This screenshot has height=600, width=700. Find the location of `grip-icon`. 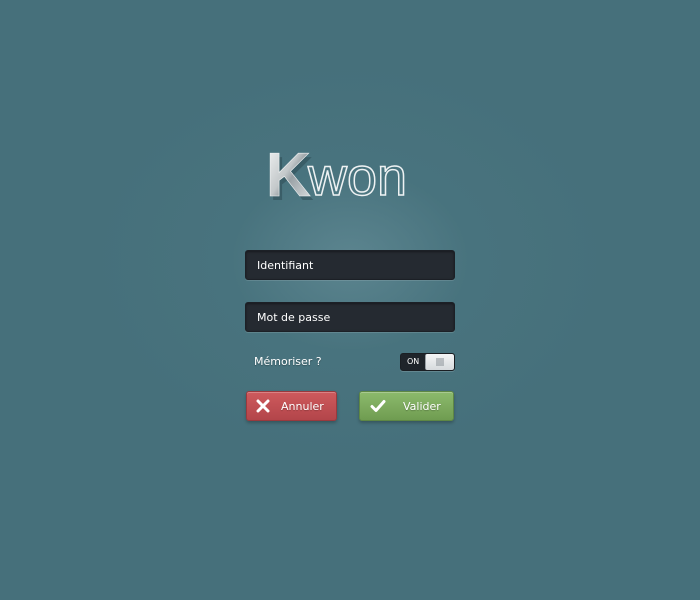

grip-icon is located at coordinates (440, 362).